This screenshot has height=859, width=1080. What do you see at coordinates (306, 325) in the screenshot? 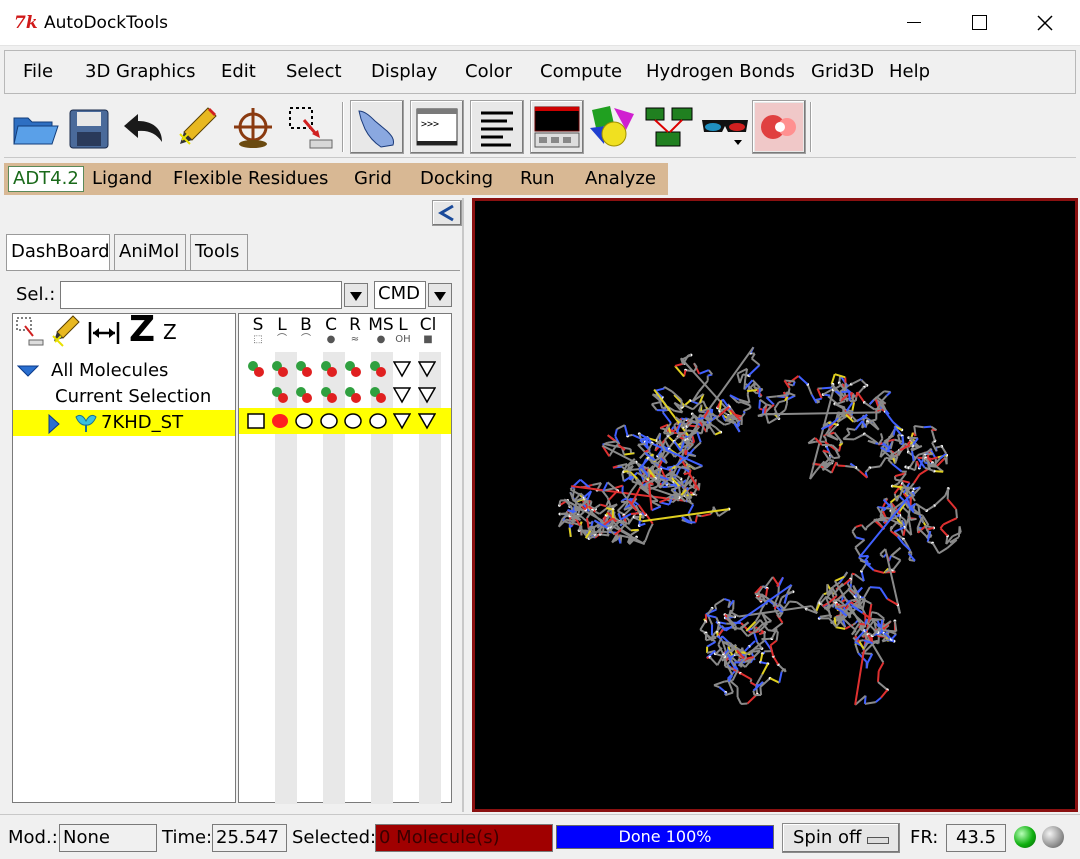
I see `col-head-b: B` at bounding box center [306, 325].